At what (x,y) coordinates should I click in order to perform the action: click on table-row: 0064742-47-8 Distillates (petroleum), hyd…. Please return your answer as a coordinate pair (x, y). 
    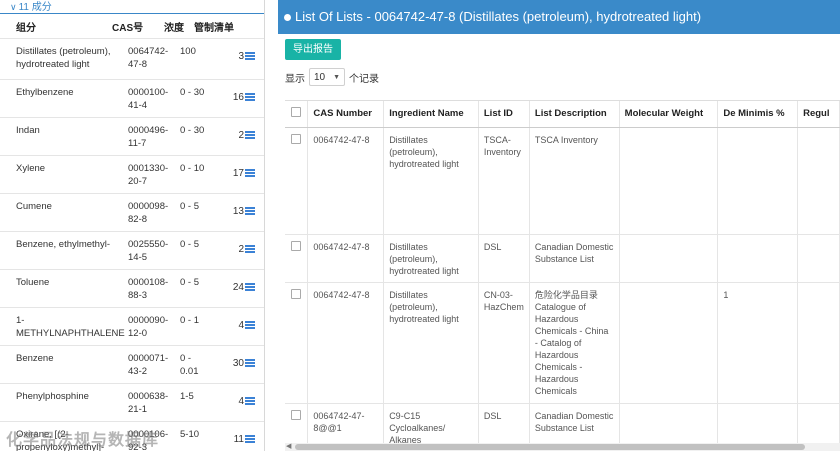
    Looking at the image, I should click on (562, 258).